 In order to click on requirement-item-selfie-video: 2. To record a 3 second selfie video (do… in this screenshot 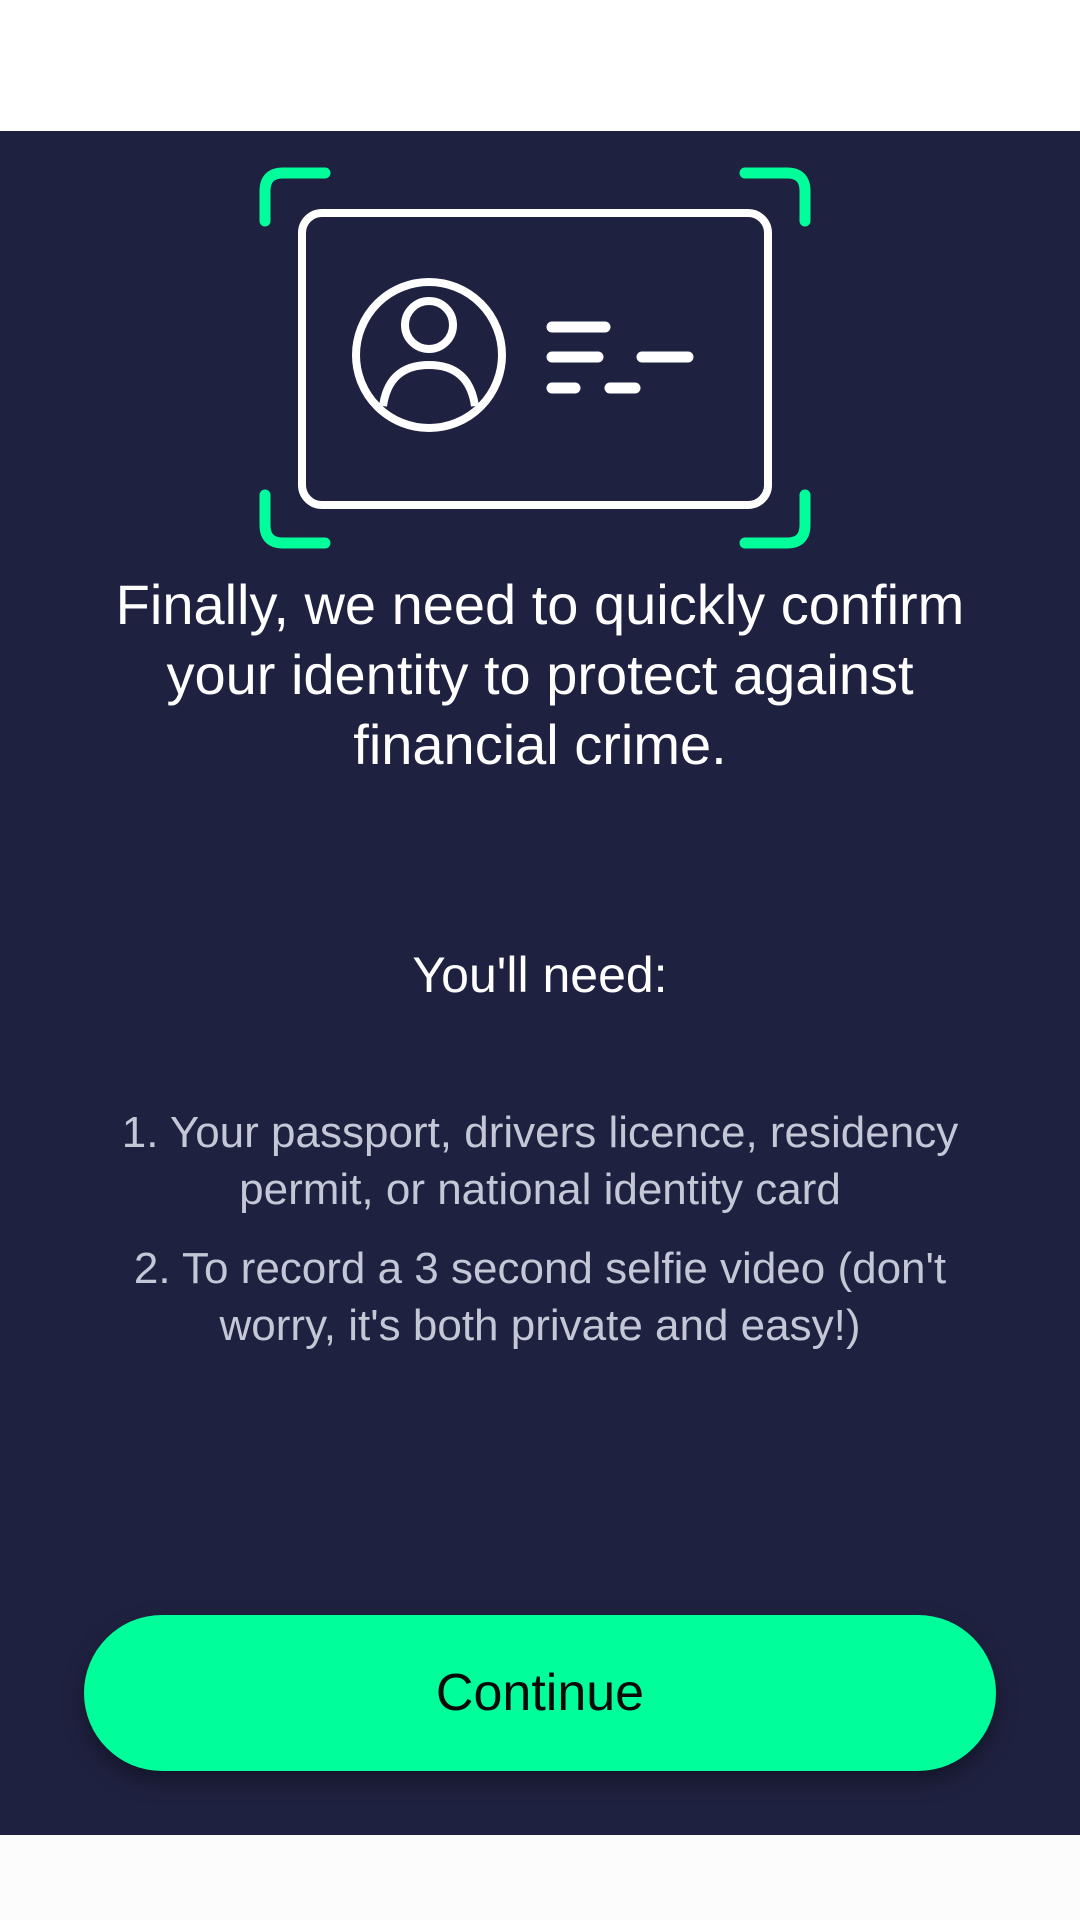, I will do `click(540, 1297)`.